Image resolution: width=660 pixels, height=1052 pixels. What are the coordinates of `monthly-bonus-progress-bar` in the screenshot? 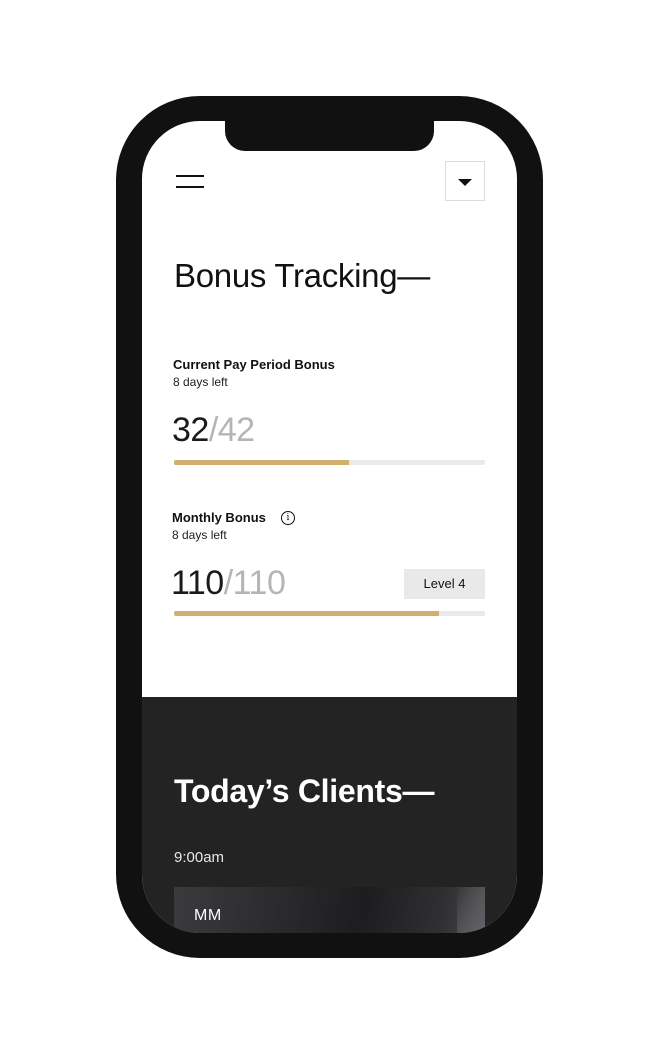 It's located at (329, 613).